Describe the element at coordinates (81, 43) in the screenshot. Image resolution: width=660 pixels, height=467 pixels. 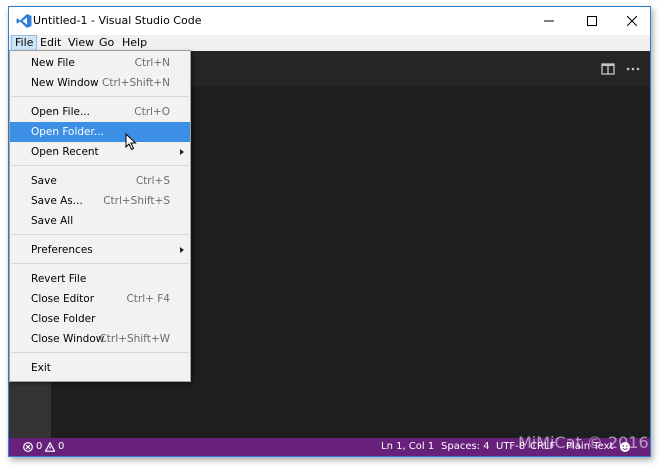
I see `menu-view: View` at that location.